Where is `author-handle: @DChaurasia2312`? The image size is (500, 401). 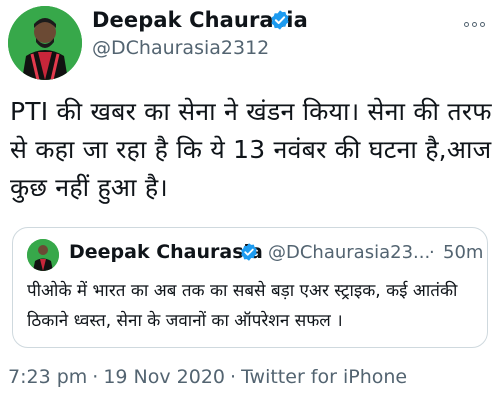
author-handle: @DChaurasia2312 is located at coordinates (180, 48).